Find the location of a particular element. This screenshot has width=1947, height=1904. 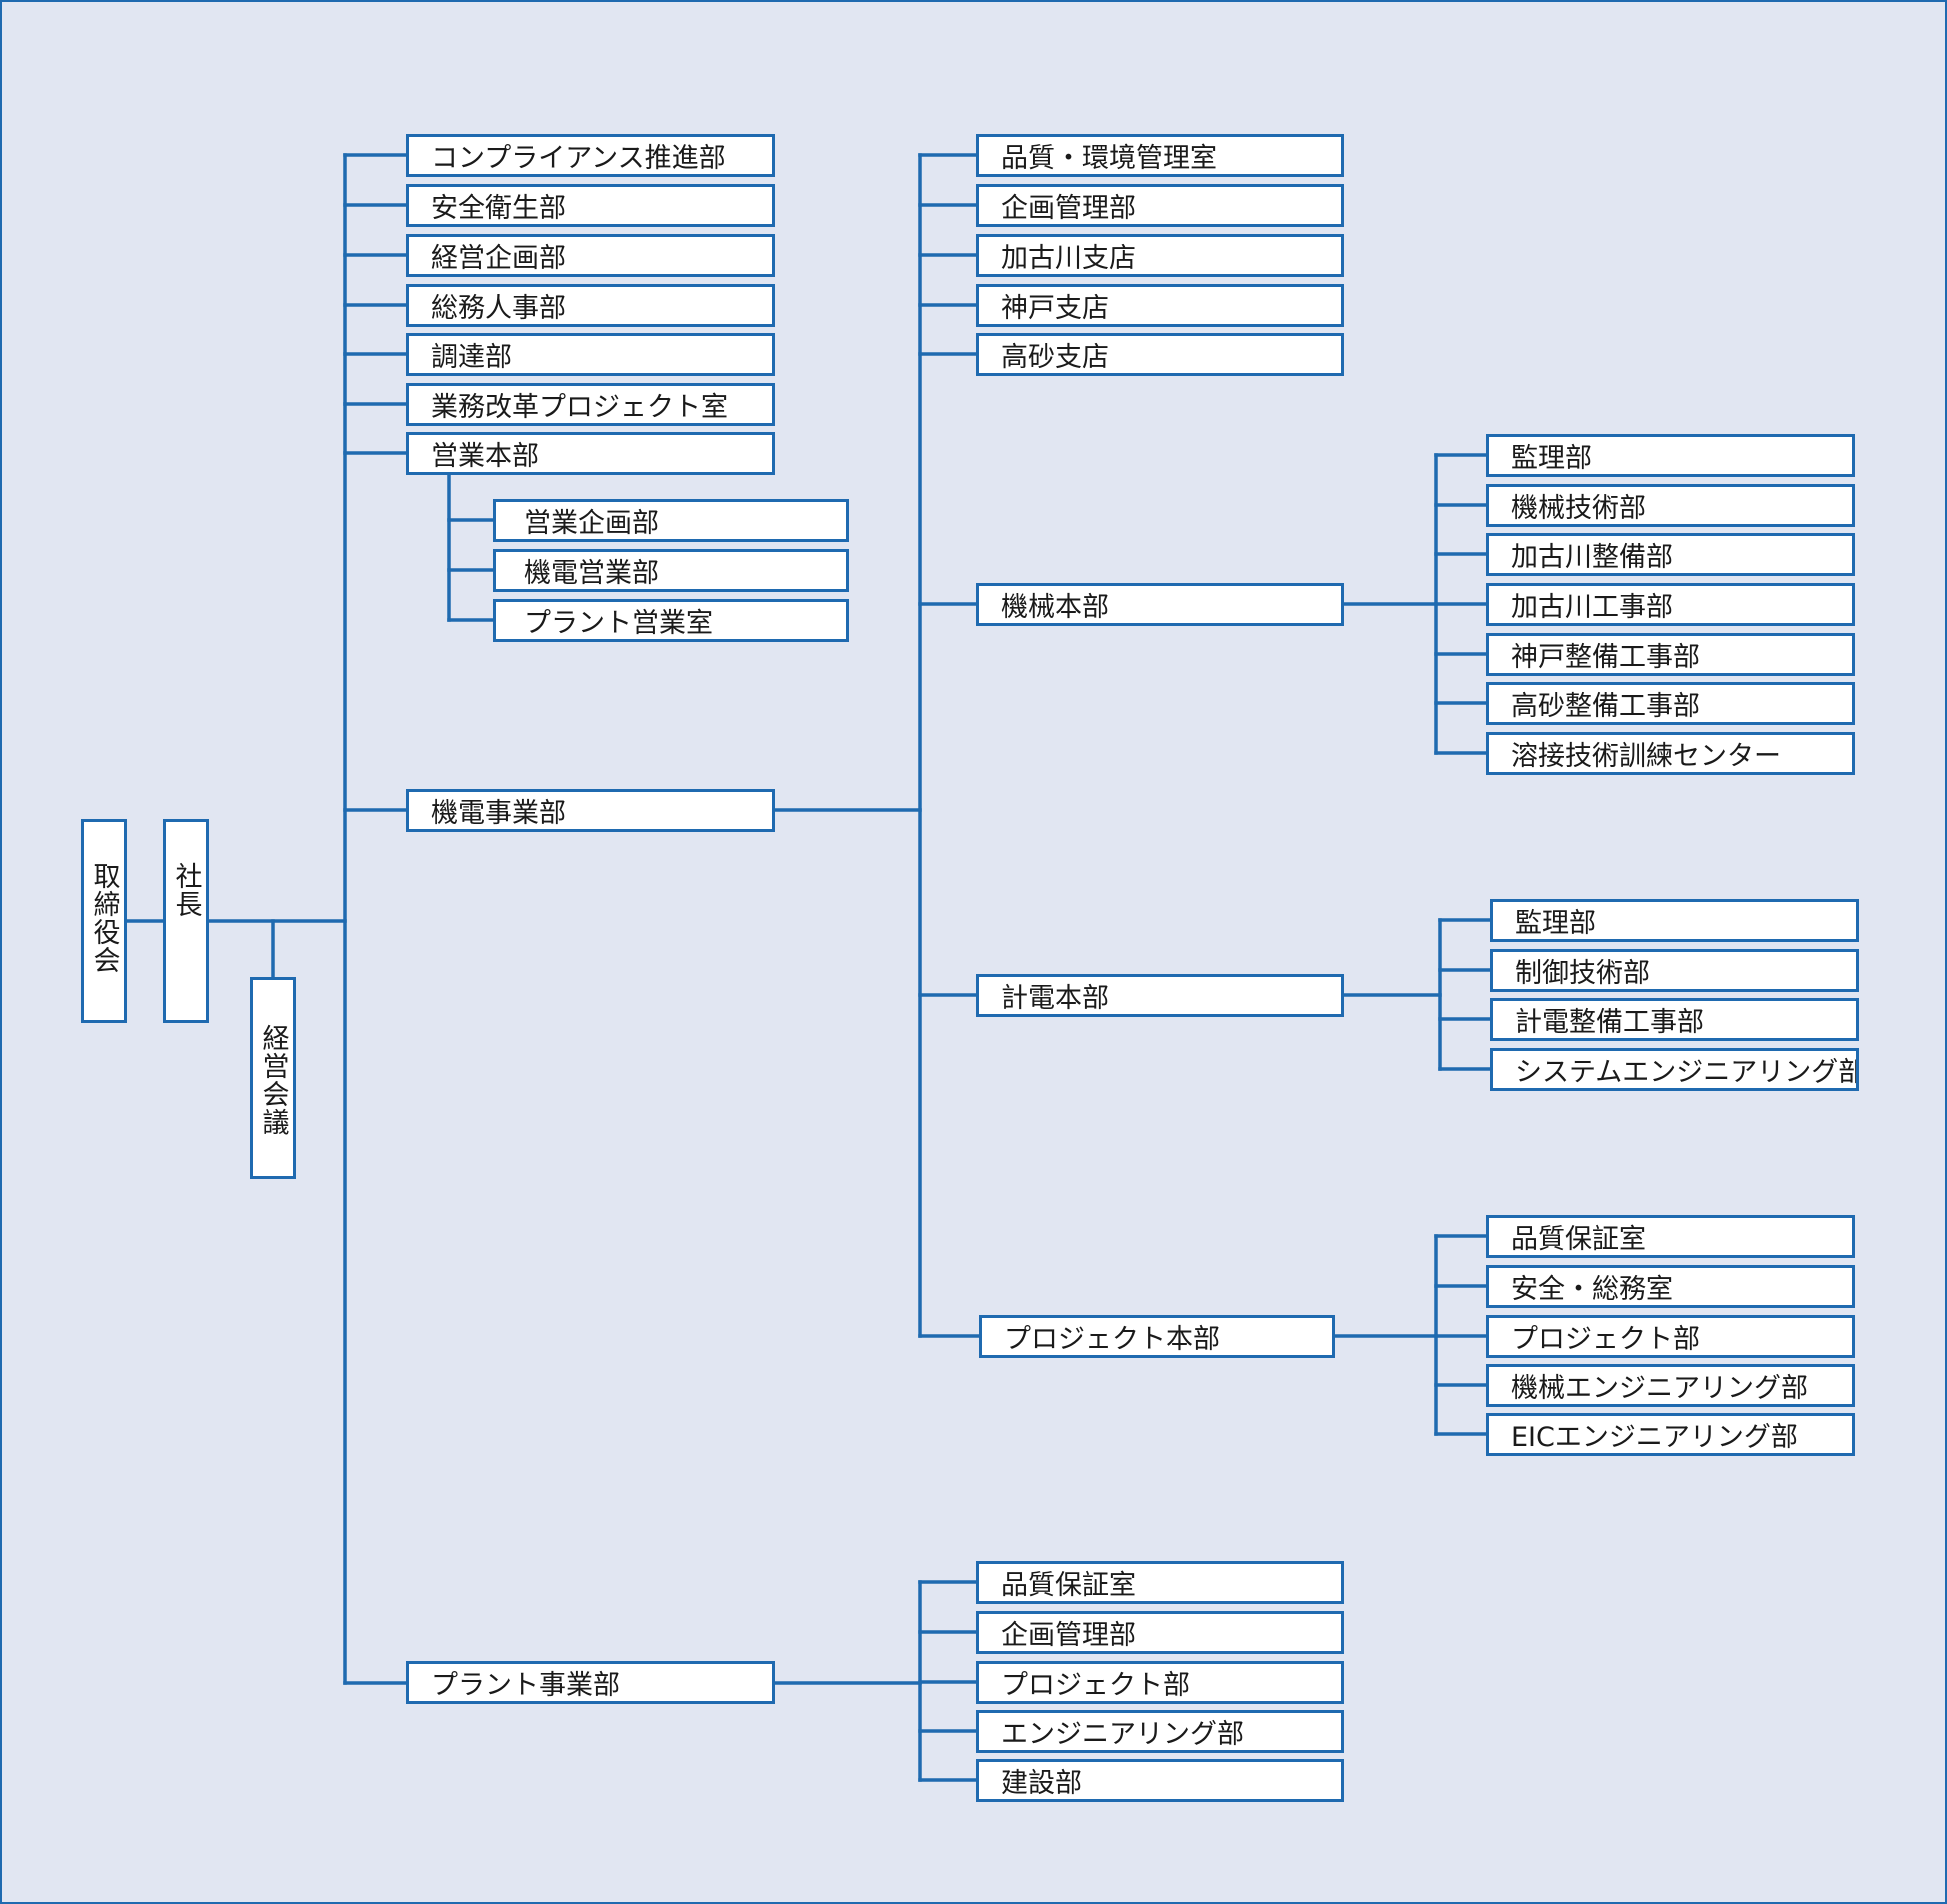

project-dept-quality-assurance: 品質保証室 is located at coordinates (1670, 1236).